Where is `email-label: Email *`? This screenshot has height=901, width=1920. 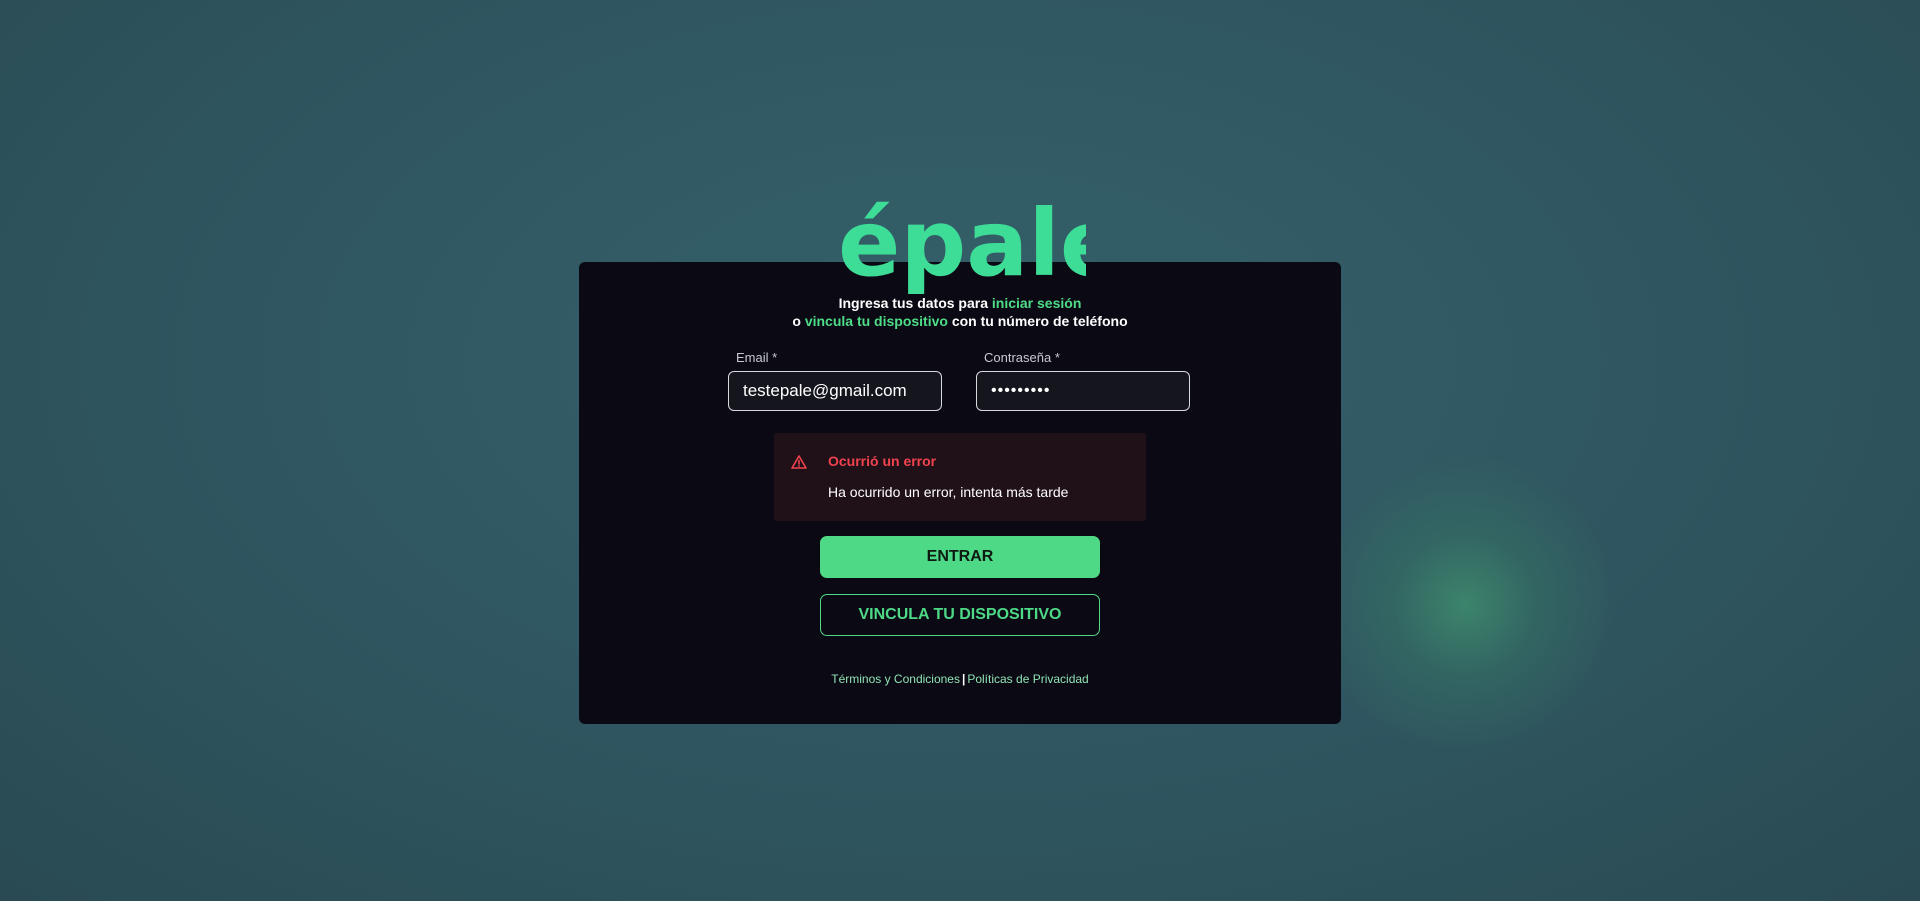 email-label: Email * is located at coordinates (757, 357).